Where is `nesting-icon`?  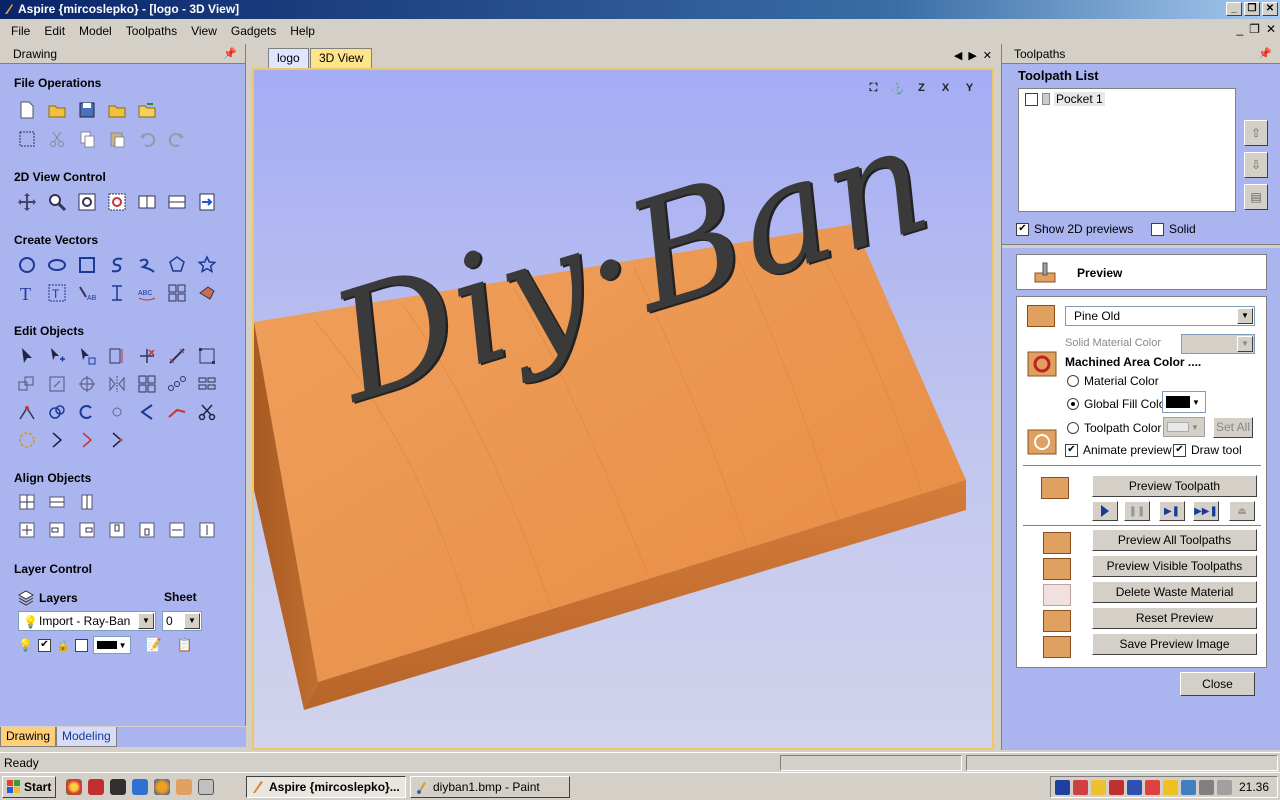
nesting-icon is located at coordinates (207, 384).